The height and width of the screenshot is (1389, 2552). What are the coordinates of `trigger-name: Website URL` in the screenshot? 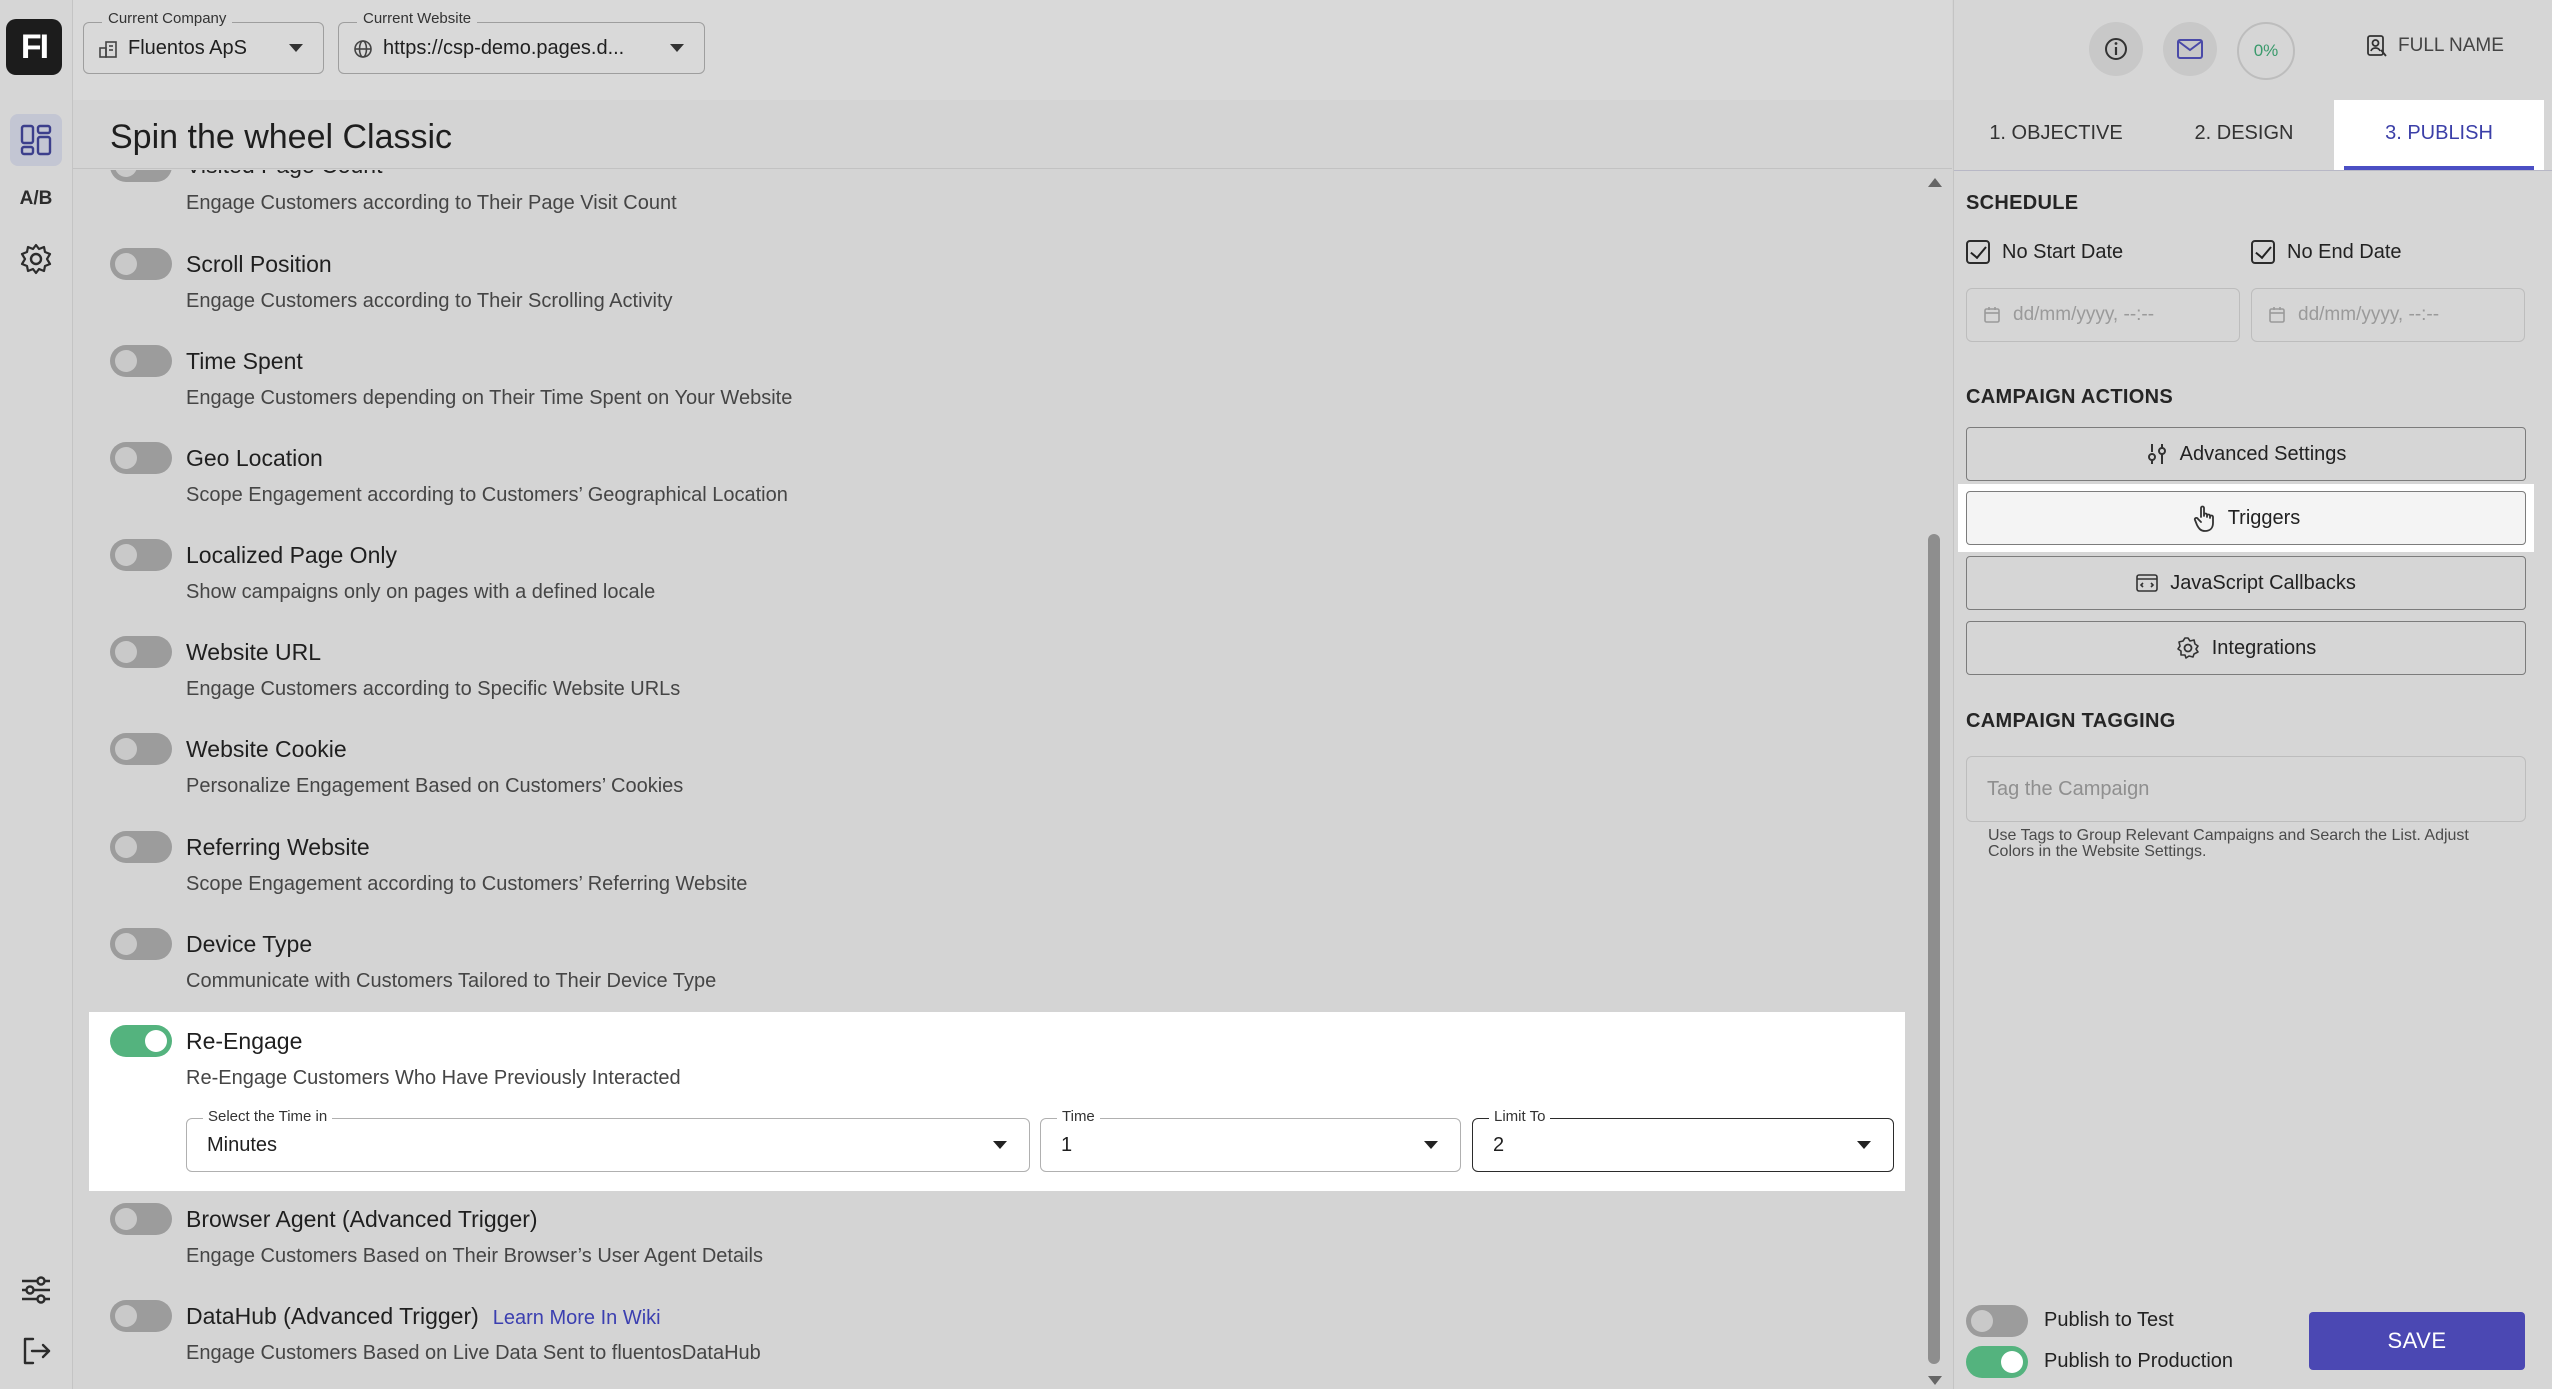 It's located at (254, 652).